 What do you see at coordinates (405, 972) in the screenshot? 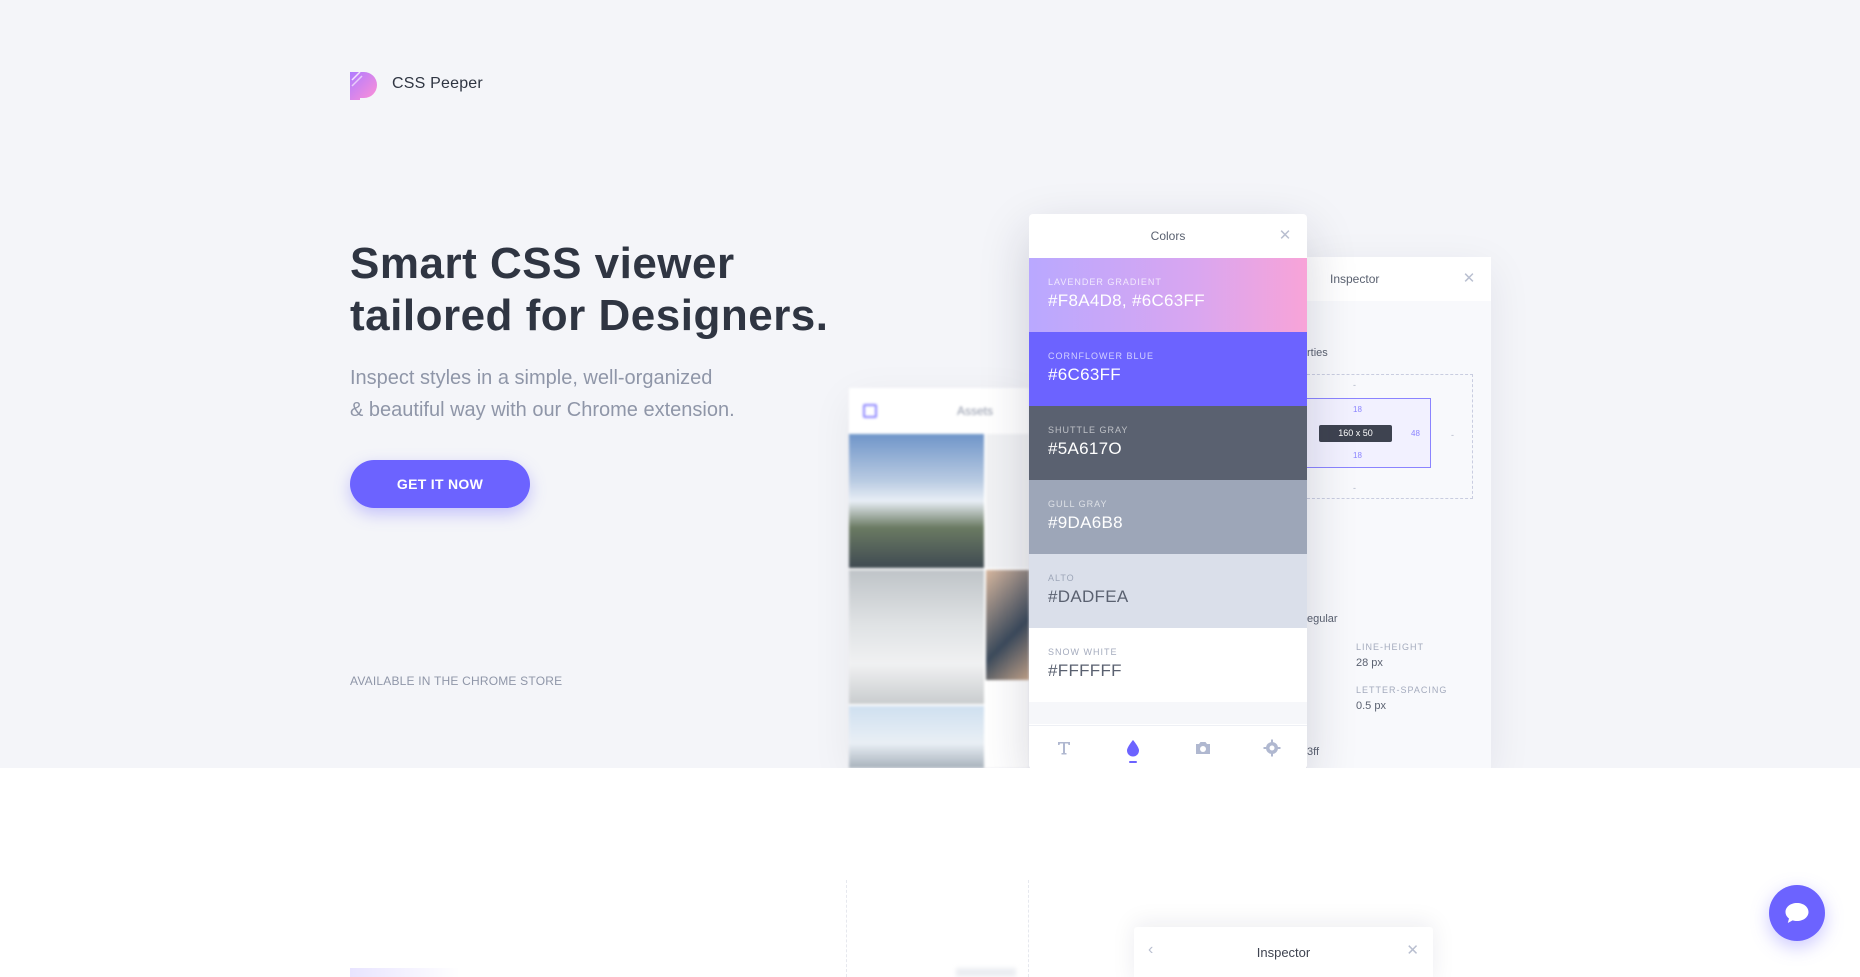
I see `decorative-gradient` at bounding box center [405, 972].